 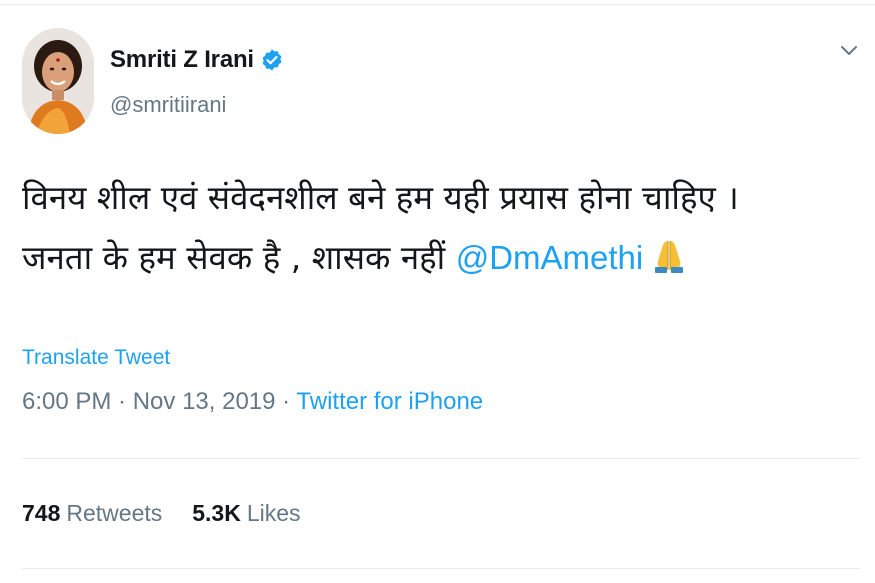 I want to click on tweet-date: Nov 13, 2019, so click(x=204, y=401).